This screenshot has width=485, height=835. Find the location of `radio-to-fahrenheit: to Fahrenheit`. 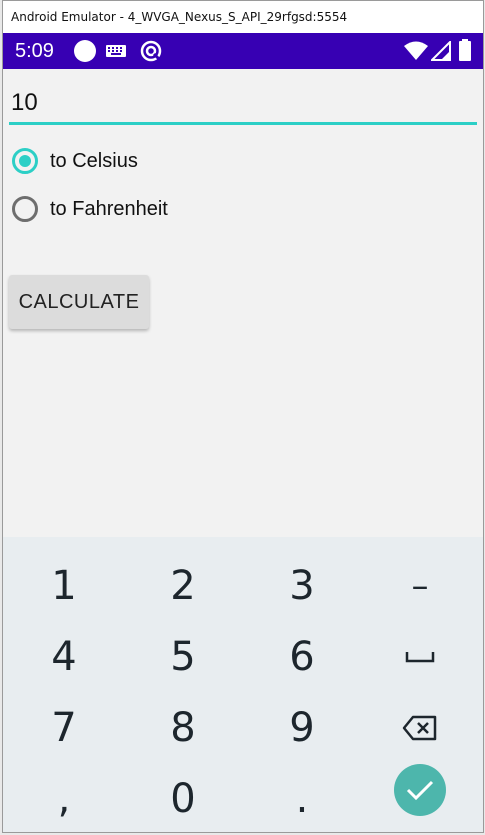

radio-to-fahrenheit: to Fahrenheit is located at coordinates (90, 209).